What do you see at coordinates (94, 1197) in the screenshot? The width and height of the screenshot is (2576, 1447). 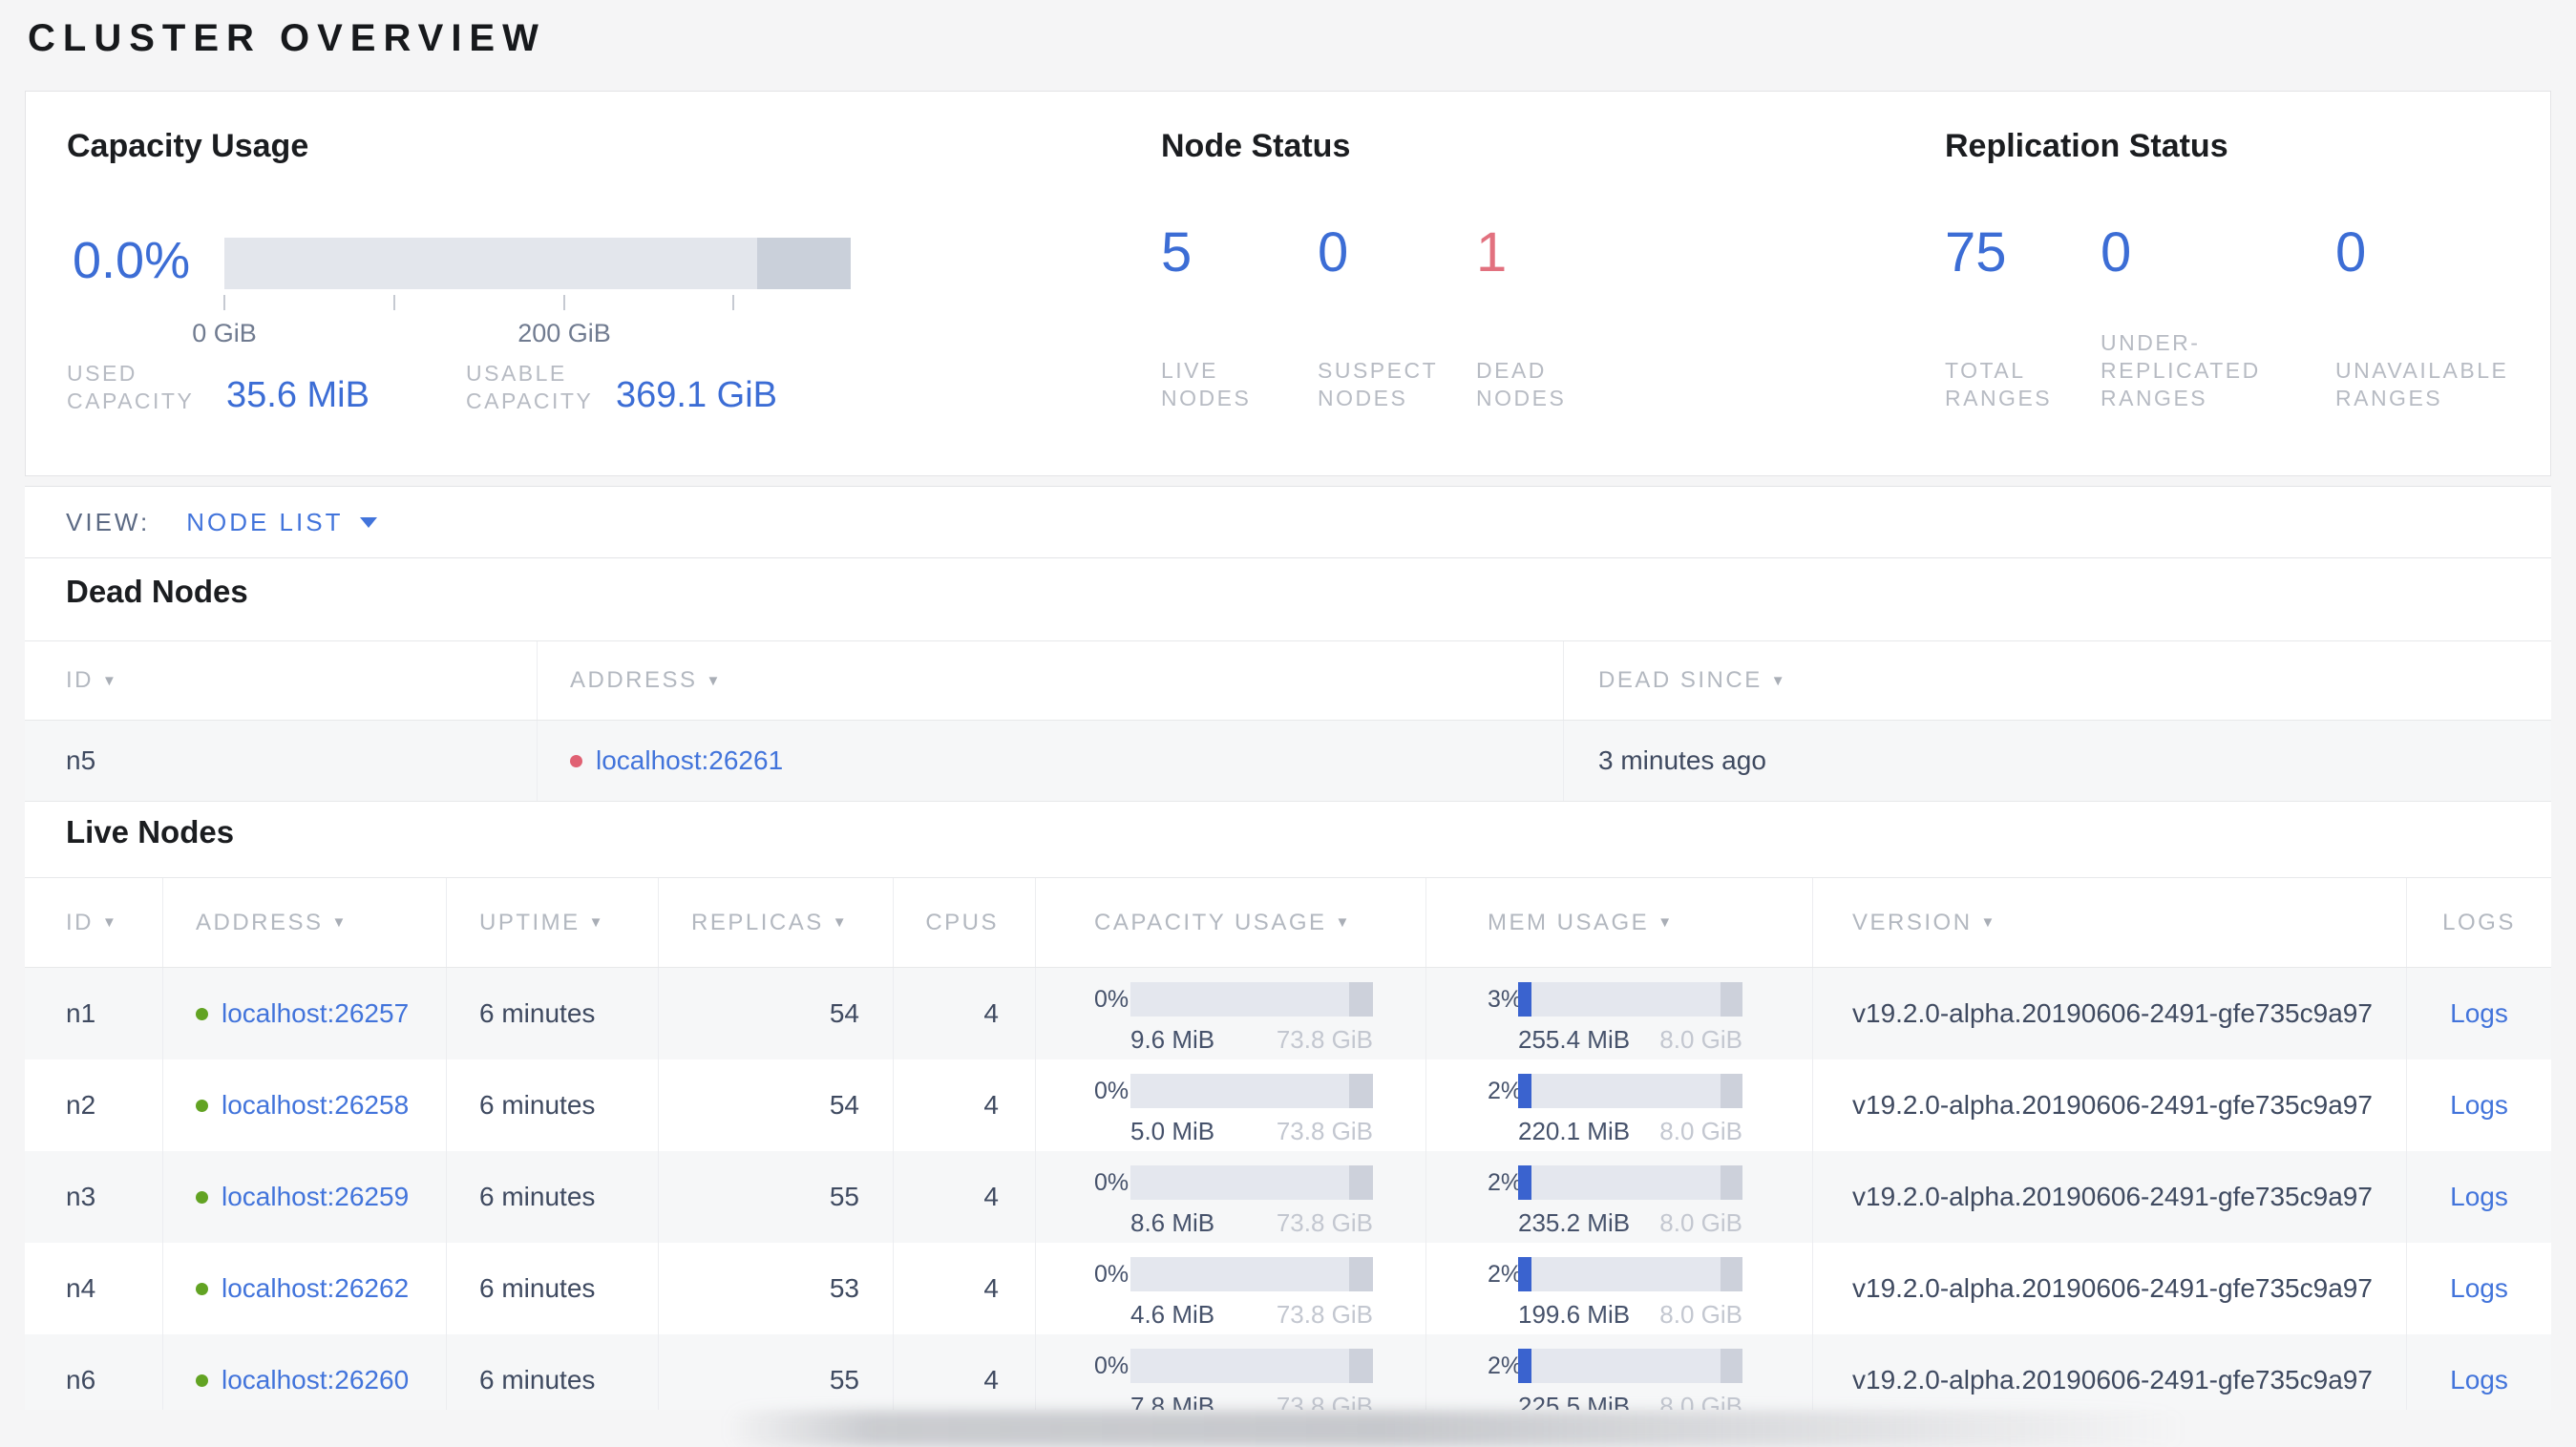 I see `node-id-cell: n3` at bounding box center [94, 1197].